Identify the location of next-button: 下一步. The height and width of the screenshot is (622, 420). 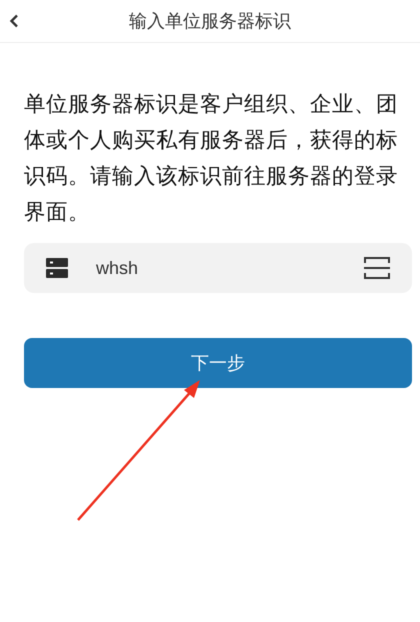
(218, 363).